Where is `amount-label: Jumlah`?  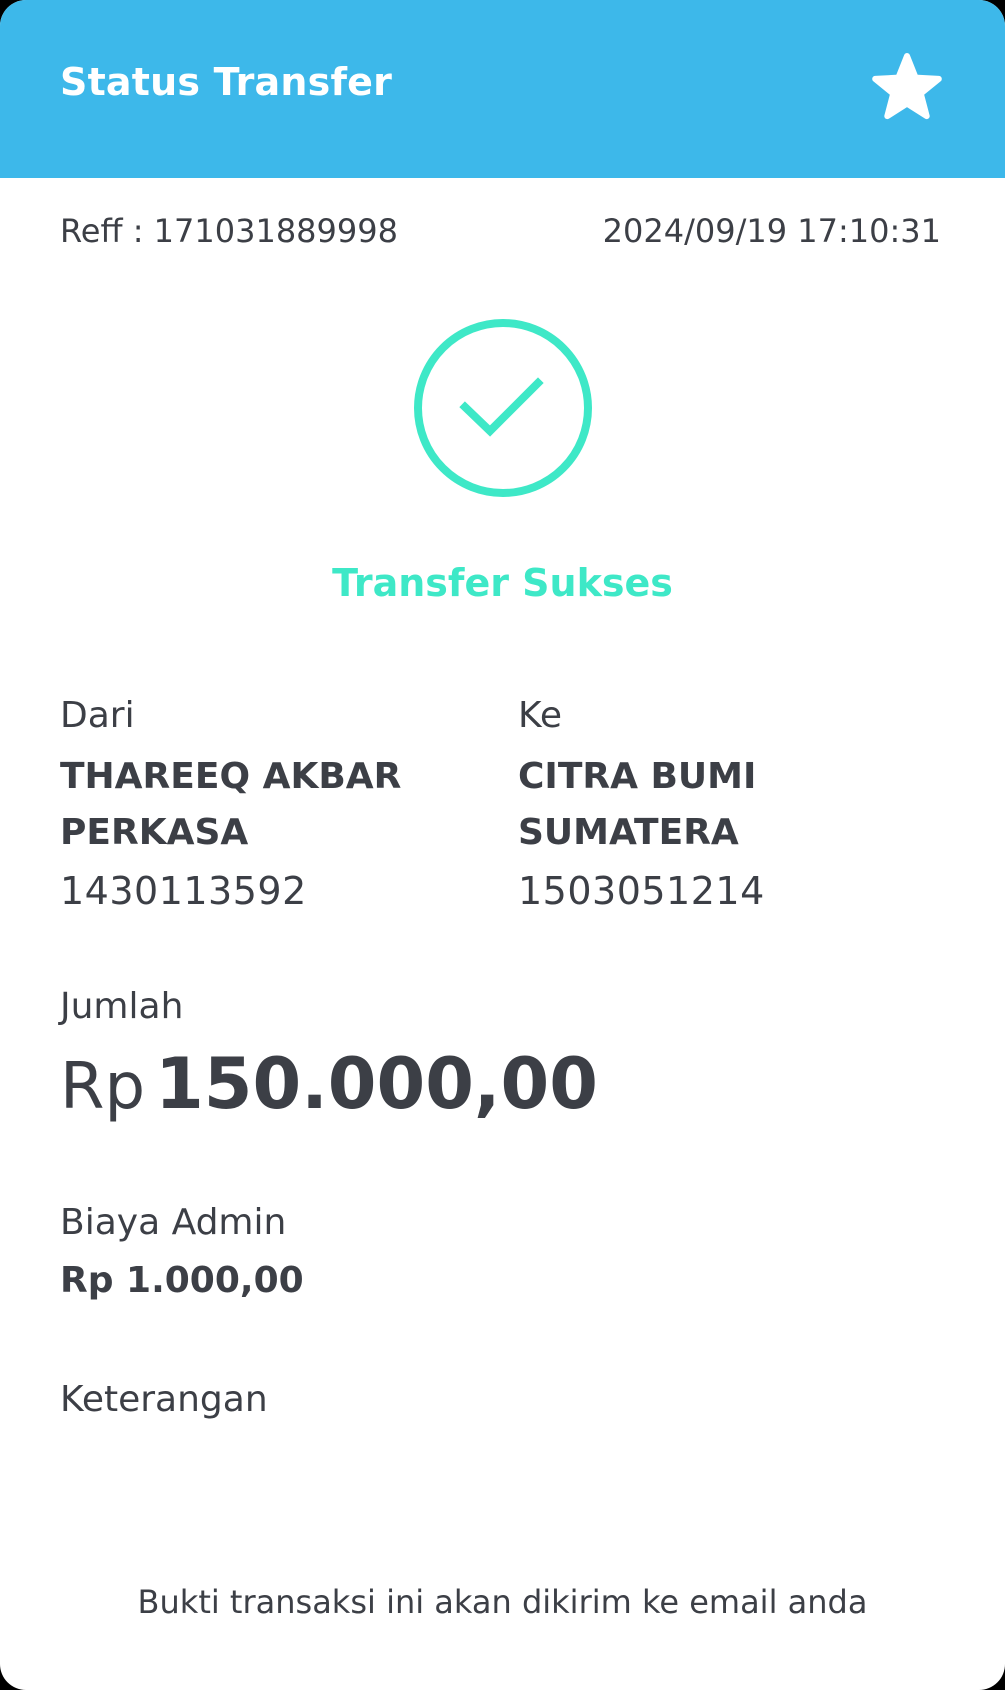
amount-label: Jumlah is located at coordinates (122, 1006).